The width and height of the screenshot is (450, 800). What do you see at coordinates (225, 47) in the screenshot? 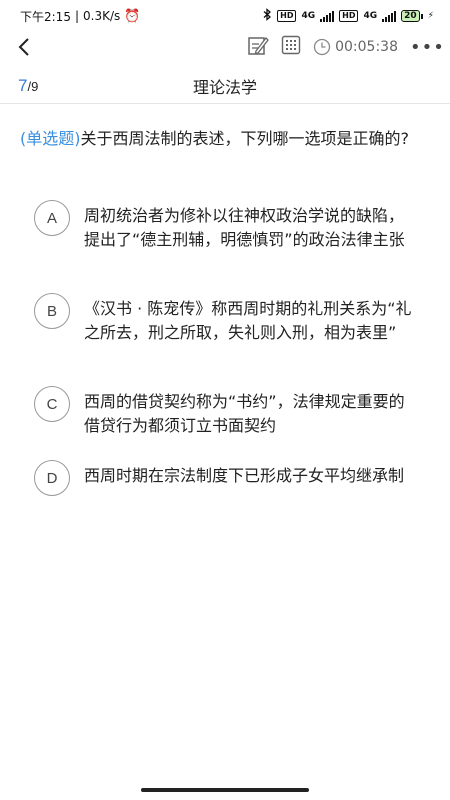
I see `toolbar: 00:05:38 •••` at bounding box center [225, 47].